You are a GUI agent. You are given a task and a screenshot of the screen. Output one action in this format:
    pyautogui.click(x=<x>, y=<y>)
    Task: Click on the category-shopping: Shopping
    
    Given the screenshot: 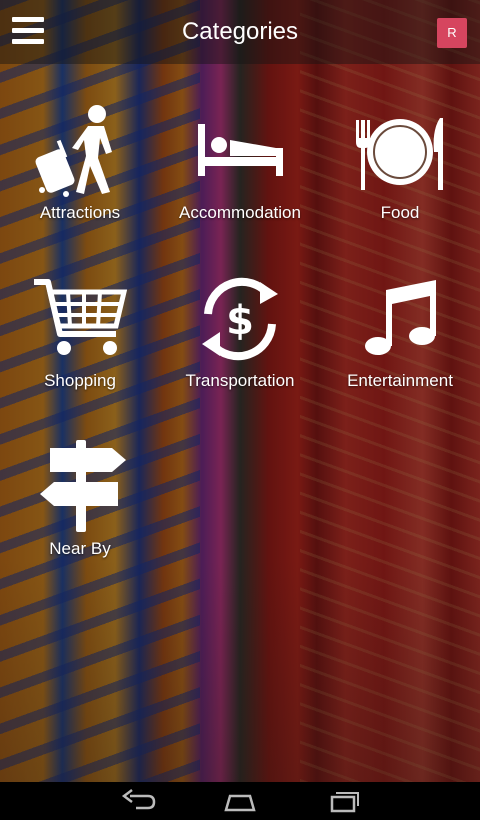 What is the action you would take?
    pyautogui.click(x=80, y=338)
    